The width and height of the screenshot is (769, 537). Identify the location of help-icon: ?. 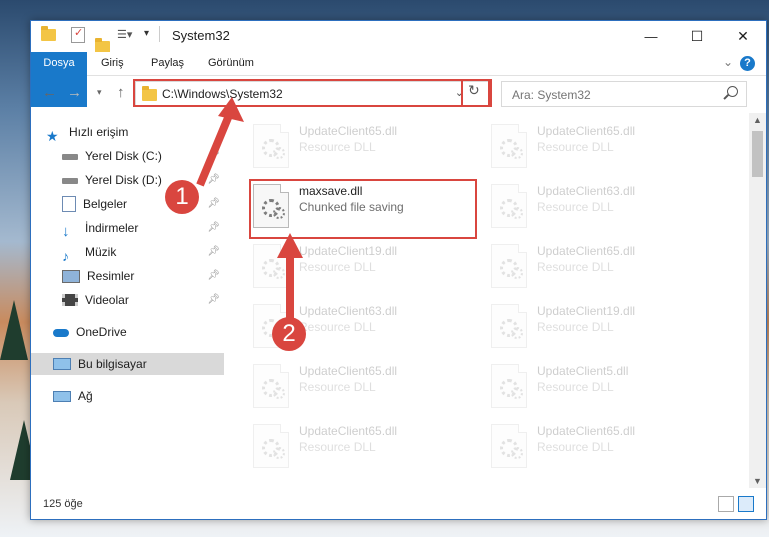
(747, 63).